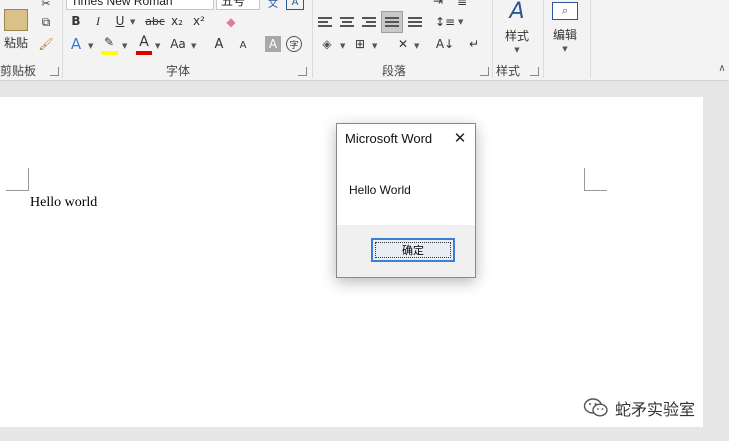 This screenshot has height=441, width=729. Describe the element at coordinates (564, 34) in the screenshot. I see `editing-label: 编辑` at that location.